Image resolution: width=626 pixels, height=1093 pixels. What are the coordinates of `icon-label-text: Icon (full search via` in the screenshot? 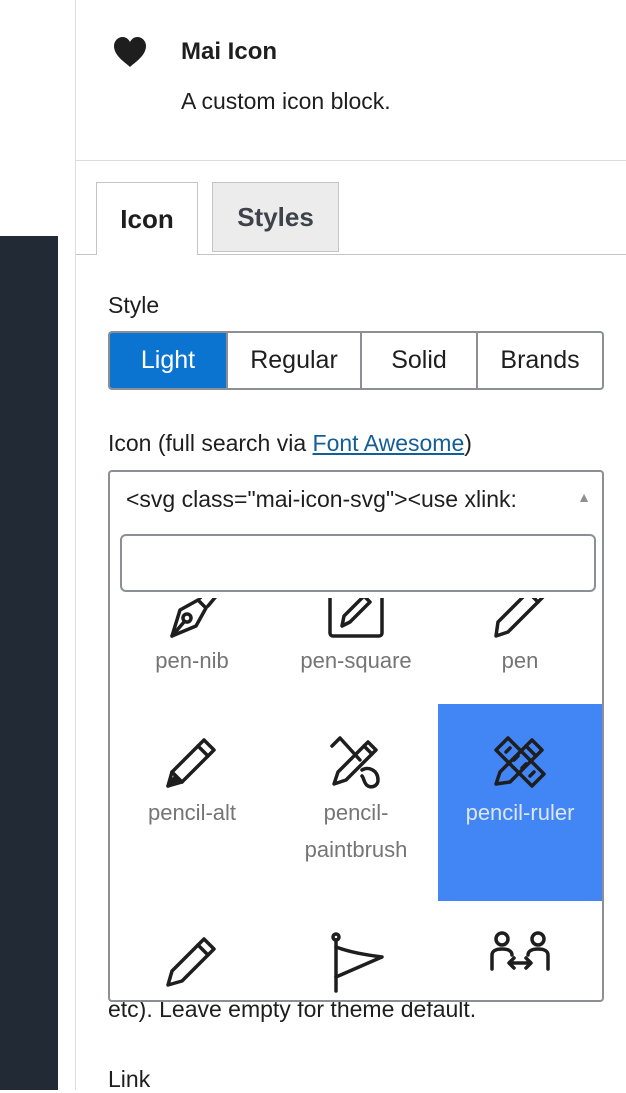 It's located at (210, 443).